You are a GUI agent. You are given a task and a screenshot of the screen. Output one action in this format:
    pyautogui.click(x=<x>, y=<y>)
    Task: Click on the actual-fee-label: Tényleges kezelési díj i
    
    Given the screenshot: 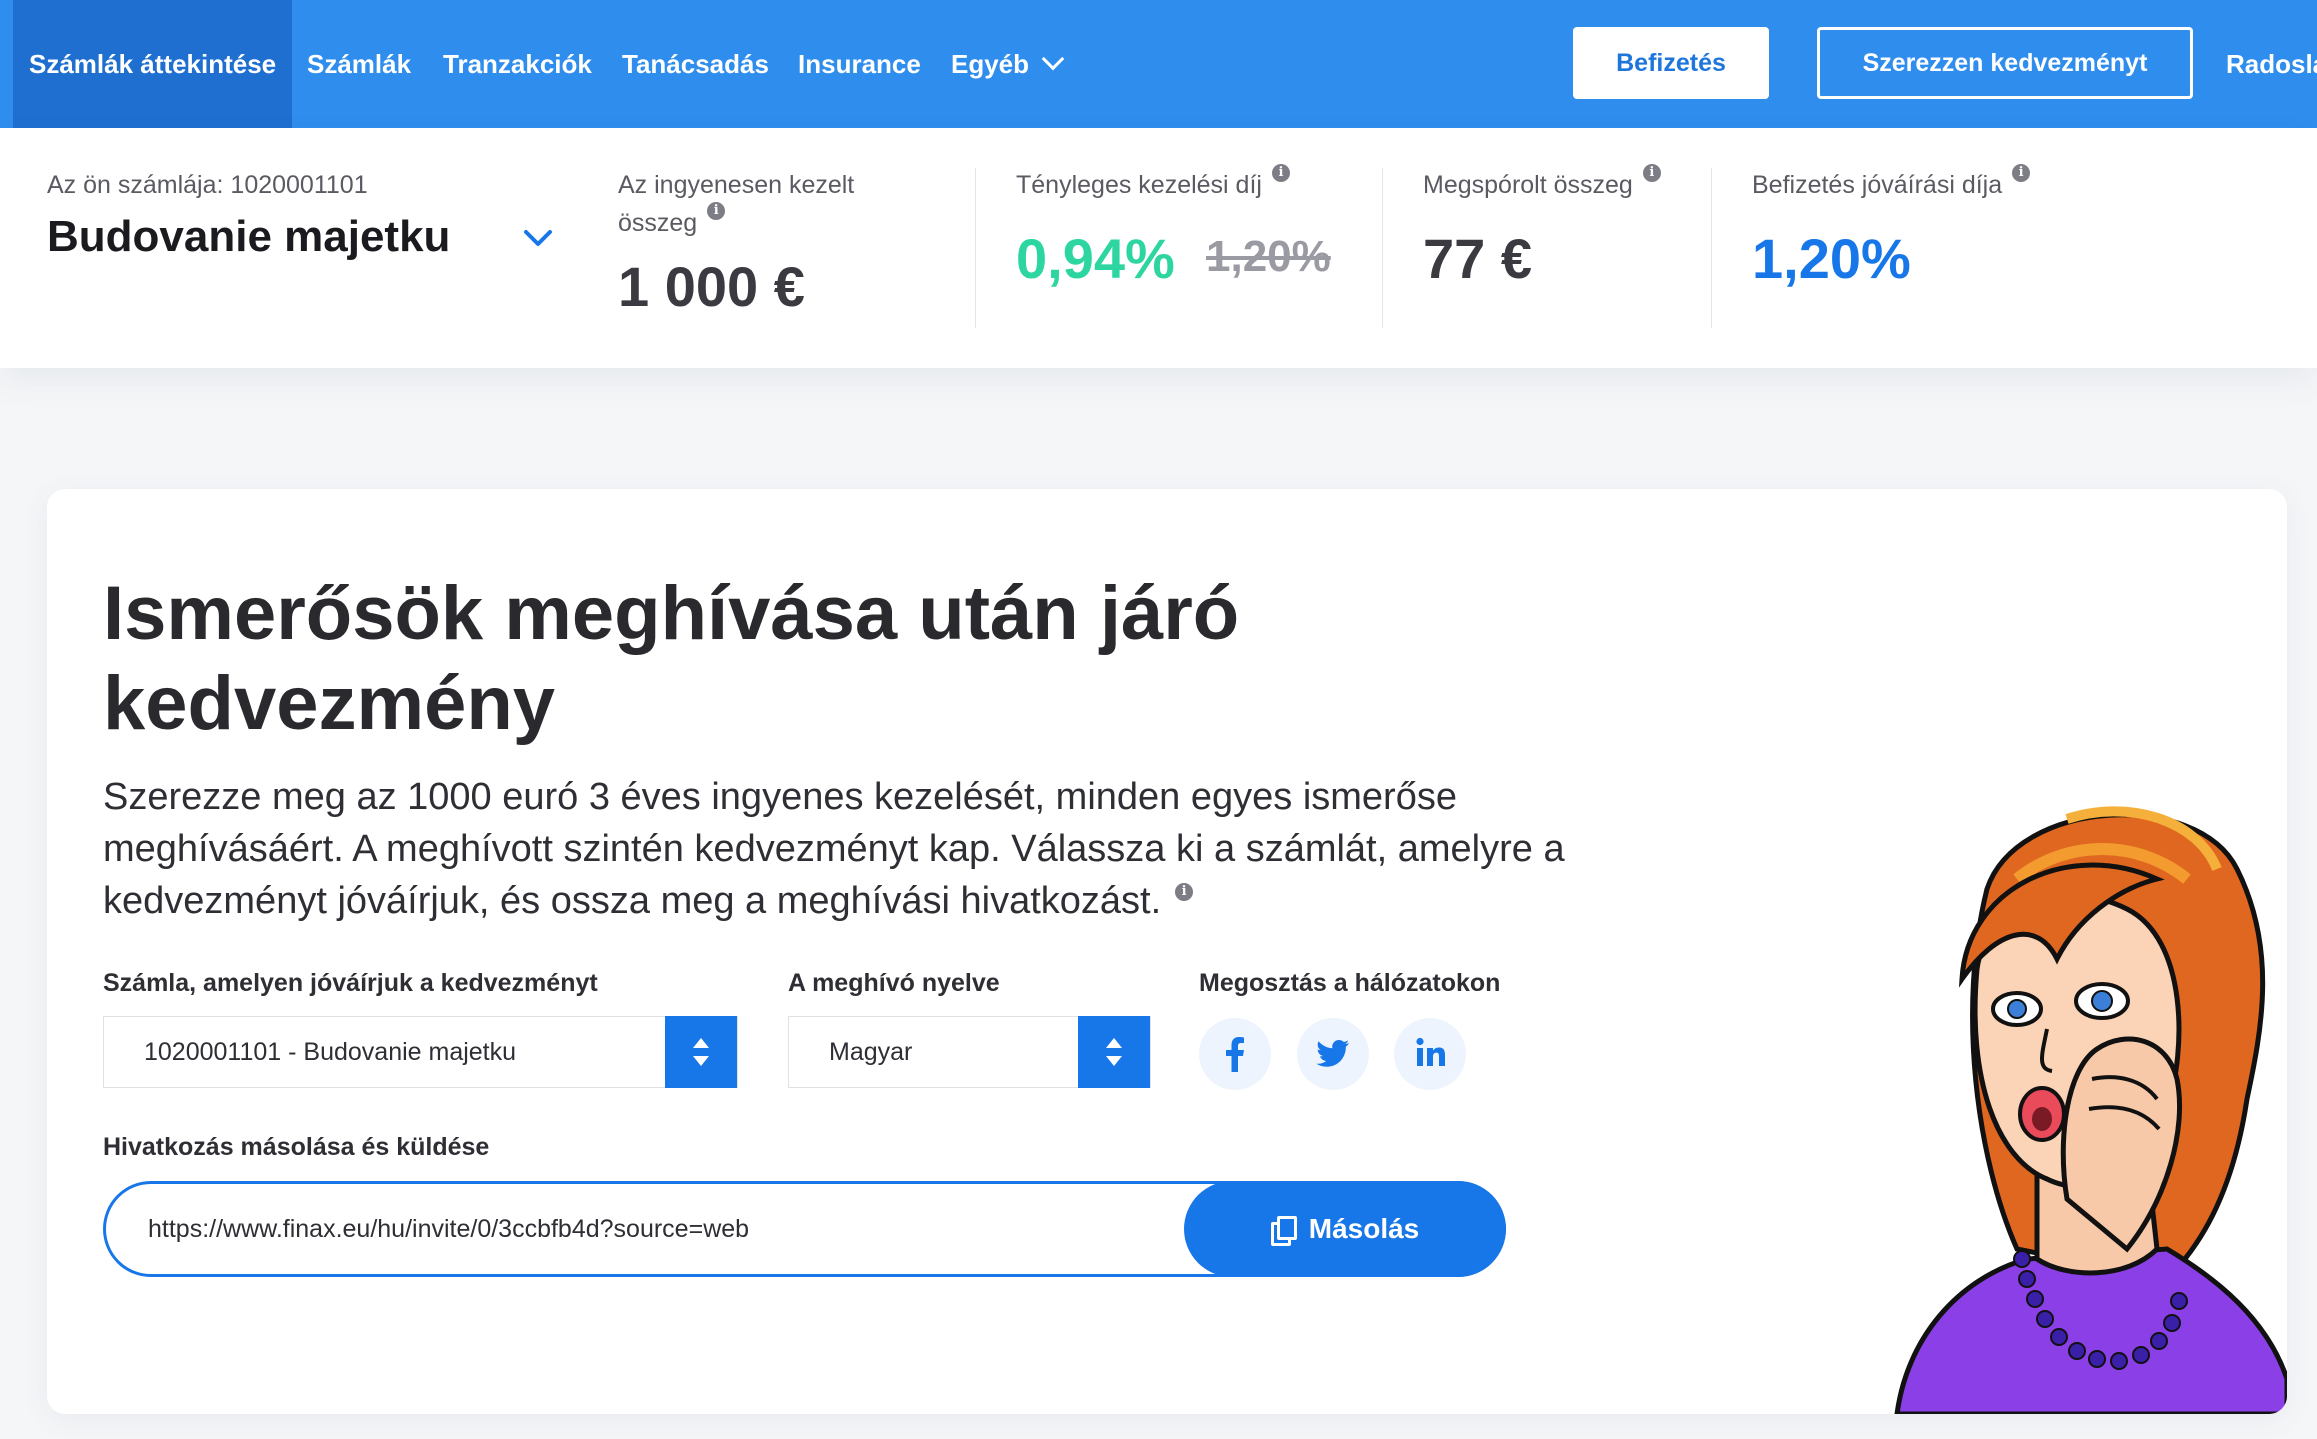 What is the action you would take?
    pyautogui.click(x=1153, y=184)
    